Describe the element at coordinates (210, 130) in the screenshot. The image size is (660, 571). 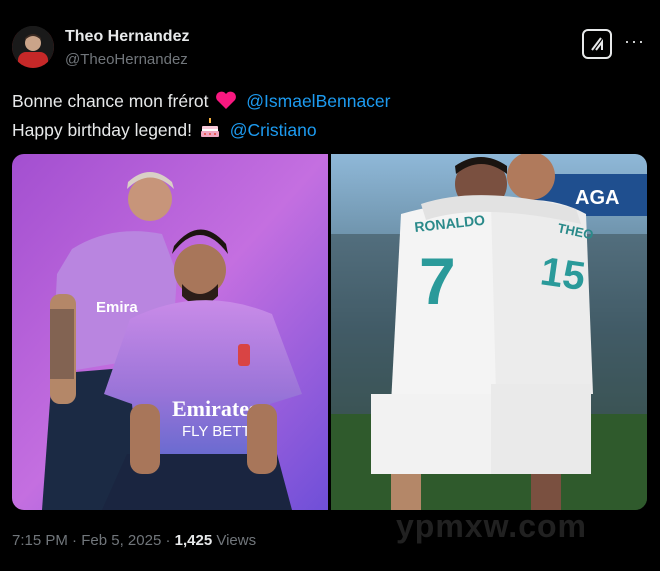
I see `cake-emoji` at that location.